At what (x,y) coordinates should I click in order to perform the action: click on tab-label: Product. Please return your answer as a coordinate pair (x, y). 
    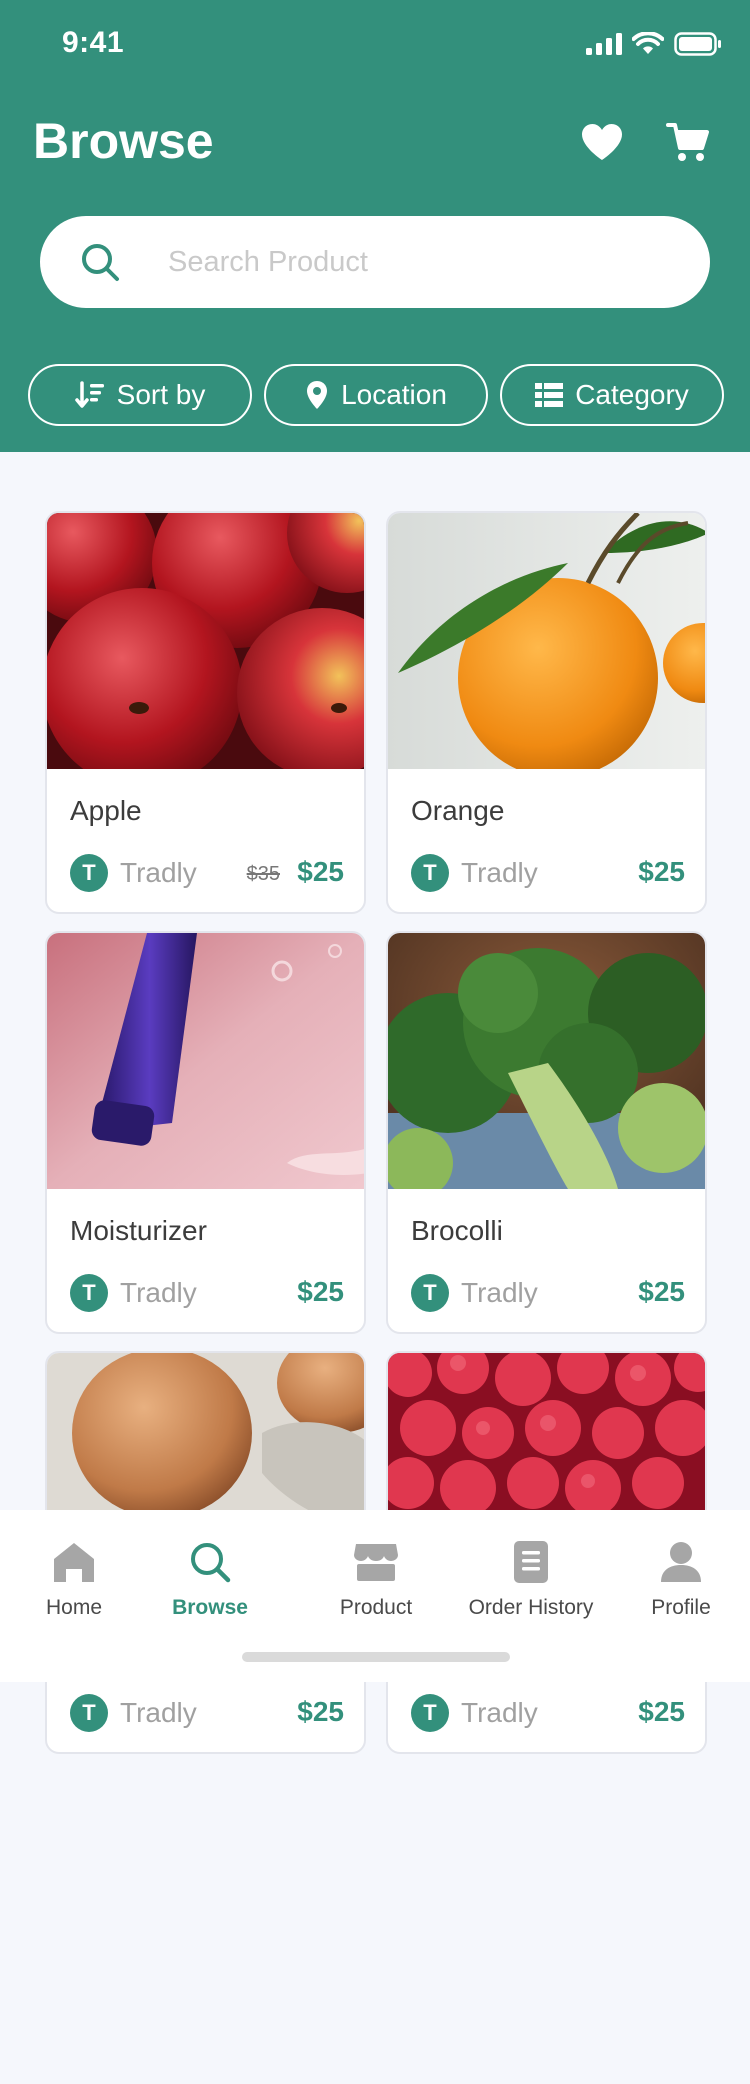
    Looking at the image, I should click on (376, 1607).